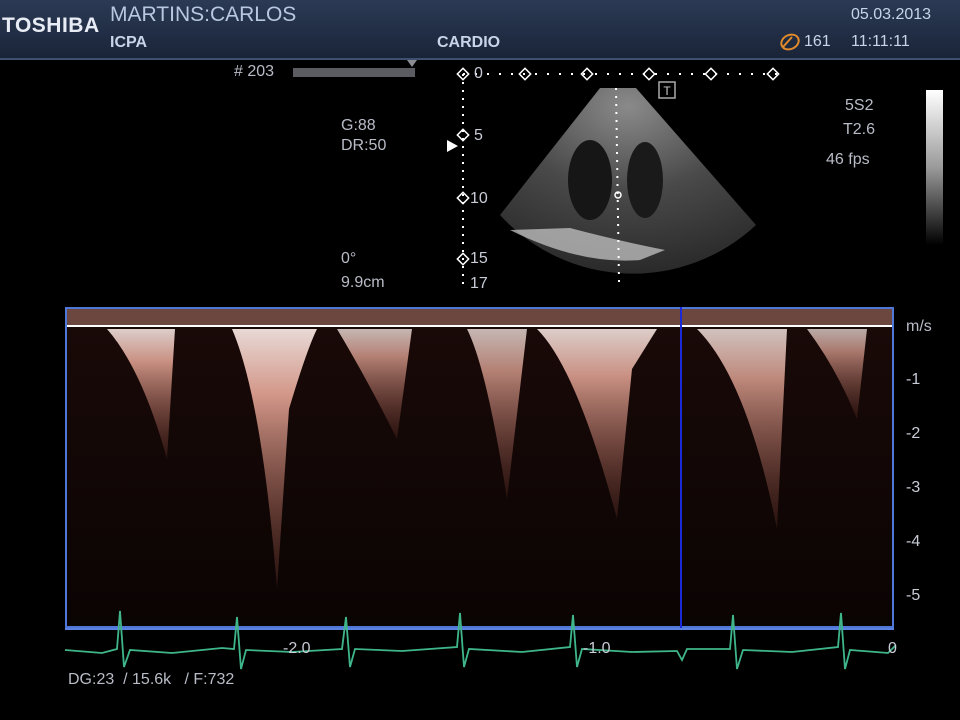 This screenshot has height=720, width=960. I want to click on focus-marker-icon, so click(452, 146).